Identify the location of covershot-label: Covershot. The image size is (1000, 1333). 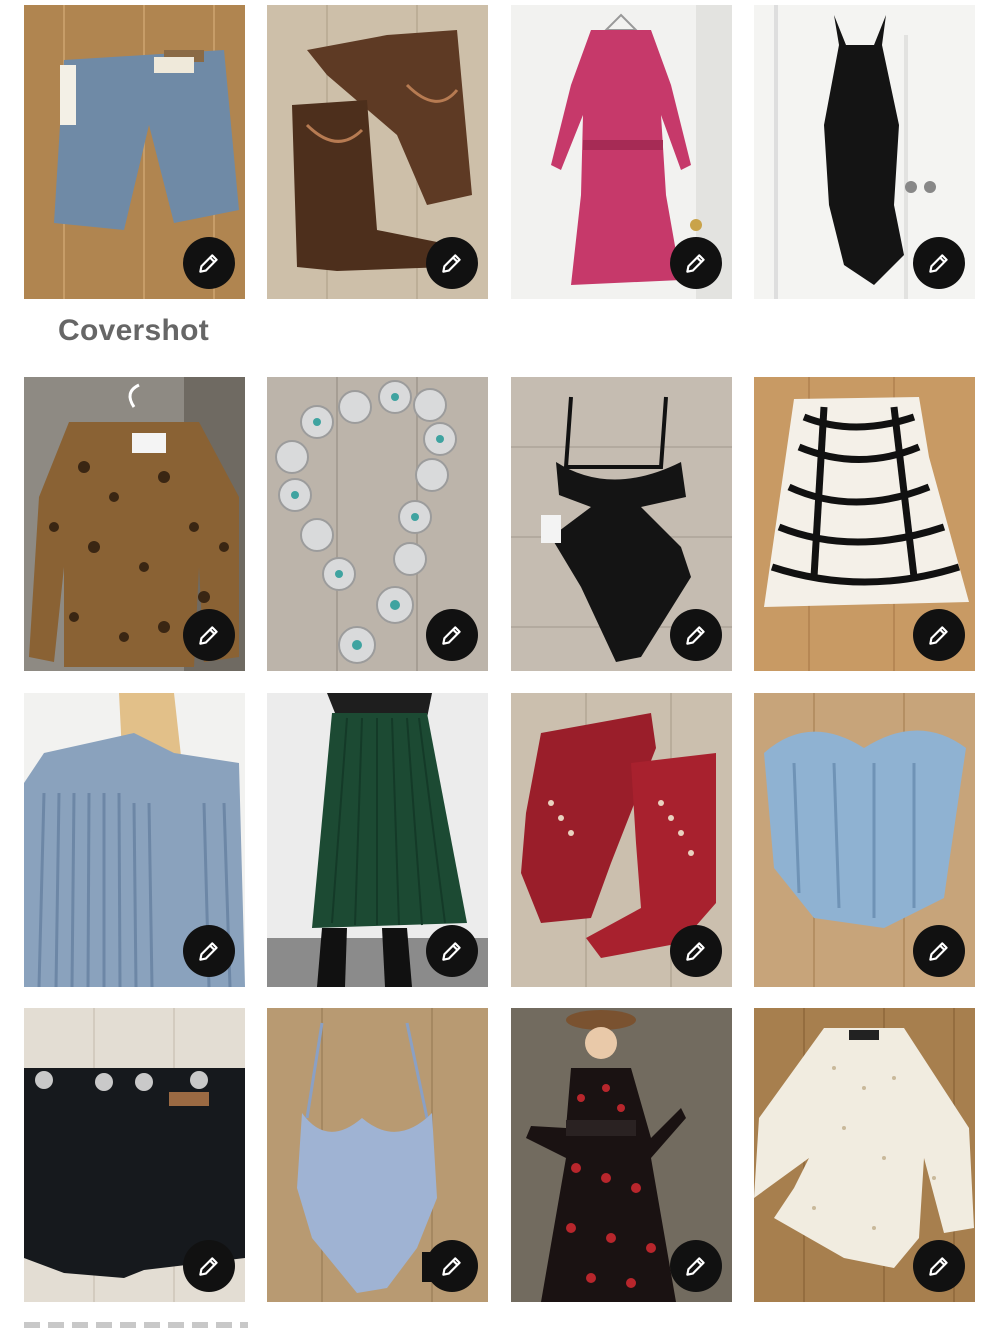
(134, 330).